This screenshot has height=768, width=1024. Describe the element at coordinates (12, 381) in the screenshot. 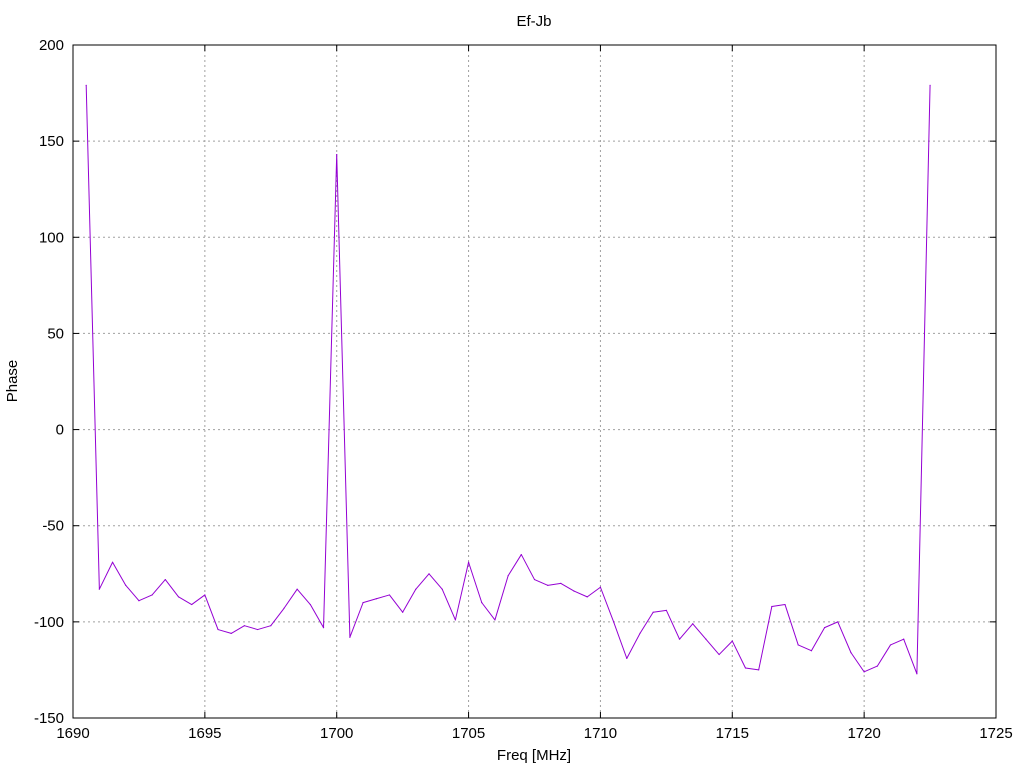

I see `y-axis-label: Phase` at that location.